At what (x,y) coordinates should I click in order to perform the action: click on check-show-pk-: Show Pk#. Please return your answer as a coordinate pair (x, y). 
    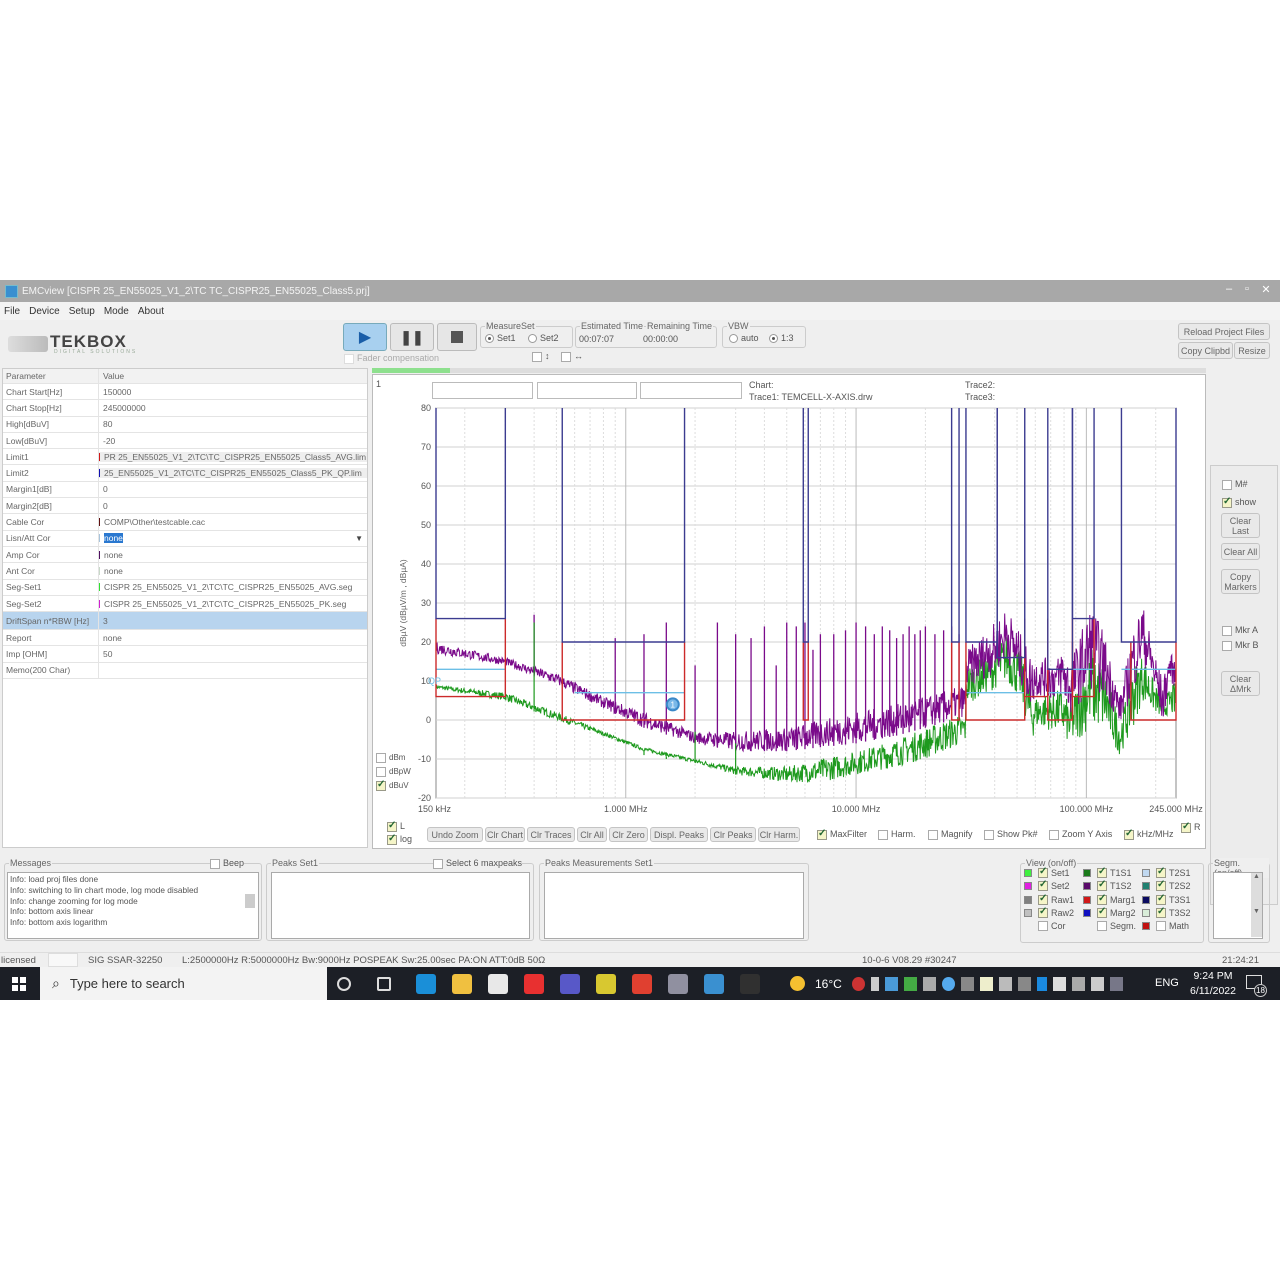
    Looking at the image, I should click on (1011, 834).